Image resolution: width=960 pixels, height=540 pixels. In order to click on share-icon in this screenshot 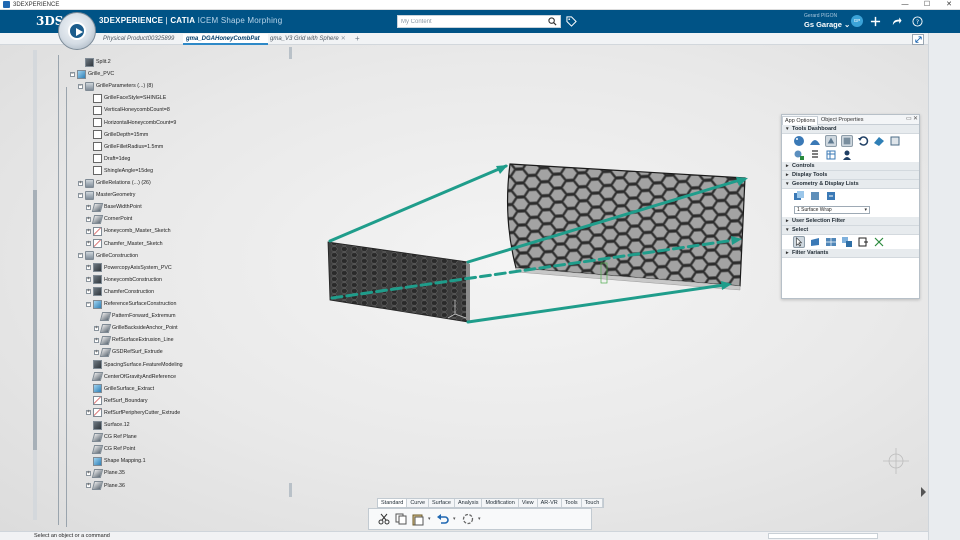, I will do `click(896, 21)`.